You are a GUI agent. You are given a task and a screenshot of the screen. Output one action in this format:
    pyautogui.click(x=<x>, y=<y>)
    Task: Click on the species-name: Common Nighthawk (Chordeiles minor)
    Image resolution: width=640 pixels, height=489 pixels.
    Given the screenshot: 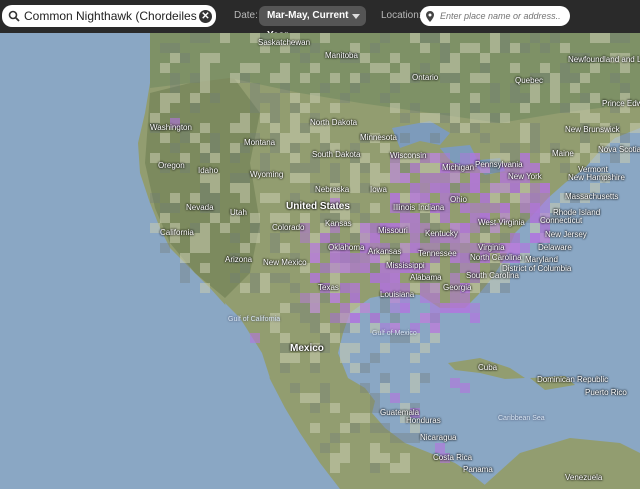 What is the action you would take?
    pyautogui.click(x=111, y=16)
    